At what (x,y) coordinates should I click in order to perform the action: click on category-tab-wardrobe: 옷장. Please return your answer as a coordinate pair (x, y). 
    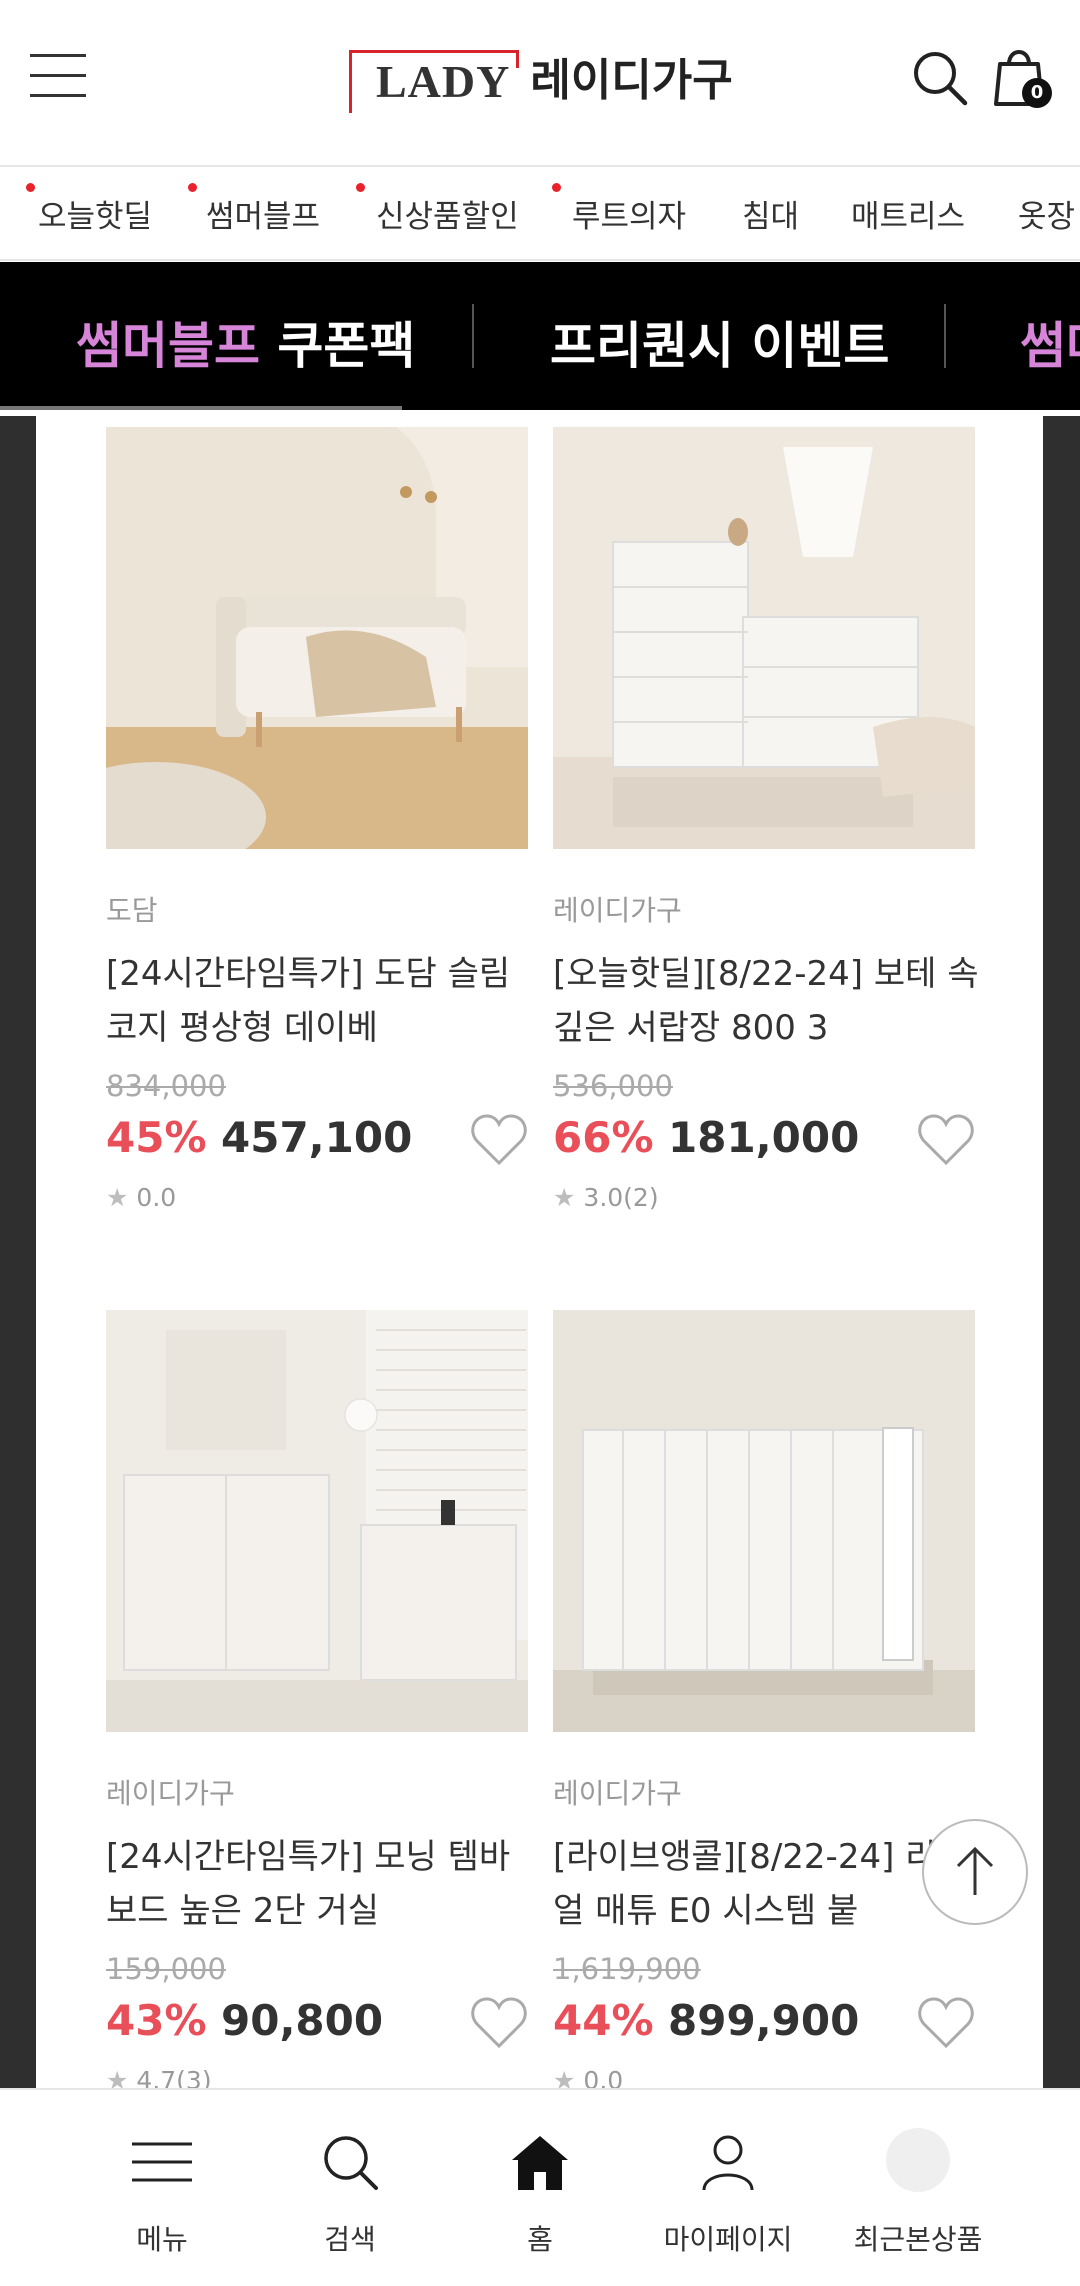
    Looking at the image, I should click on (1046, 213).